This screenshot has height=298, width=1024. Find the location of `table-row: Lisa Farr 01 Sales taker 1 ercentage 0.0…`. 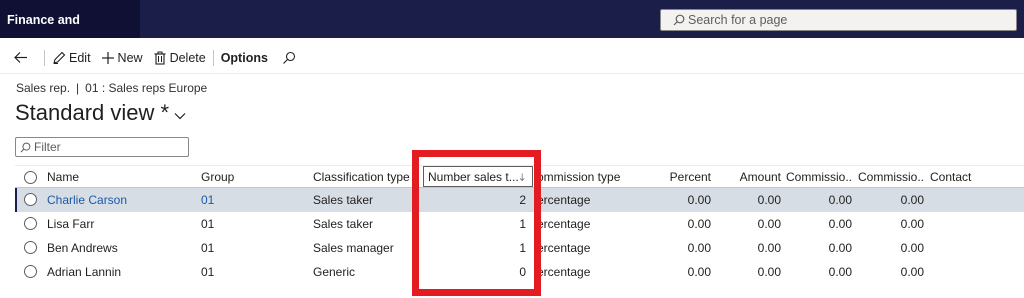

table-row: Lisa Farr 01 Sales taker 1 ercentage 0.0… is located at coordinates (519, 224).